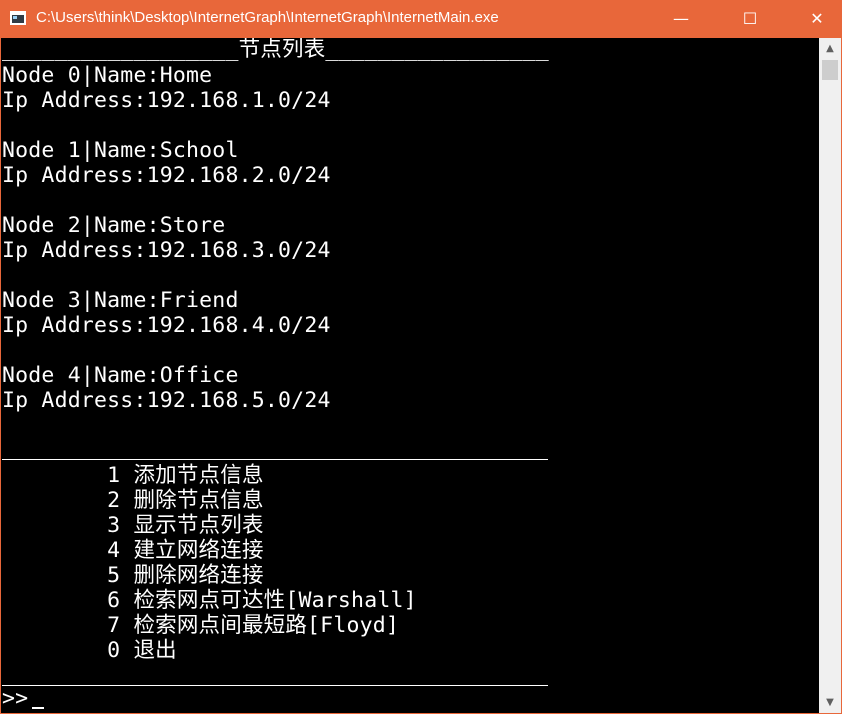 The image size is (842, 714). I want to click on maximize-button: ☐, so click(750, 19).